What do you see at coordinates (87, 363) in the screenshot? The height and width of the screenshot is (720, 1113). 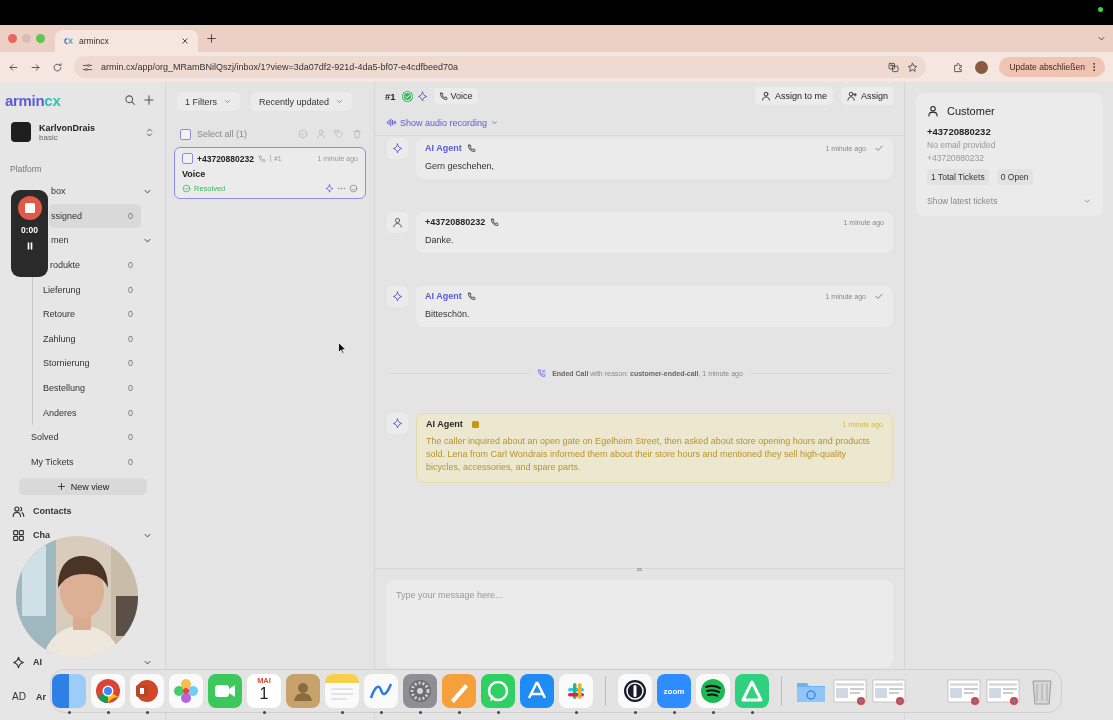 I see `sidebar-item: Stornierung 0` at bounding box center [87, 363].